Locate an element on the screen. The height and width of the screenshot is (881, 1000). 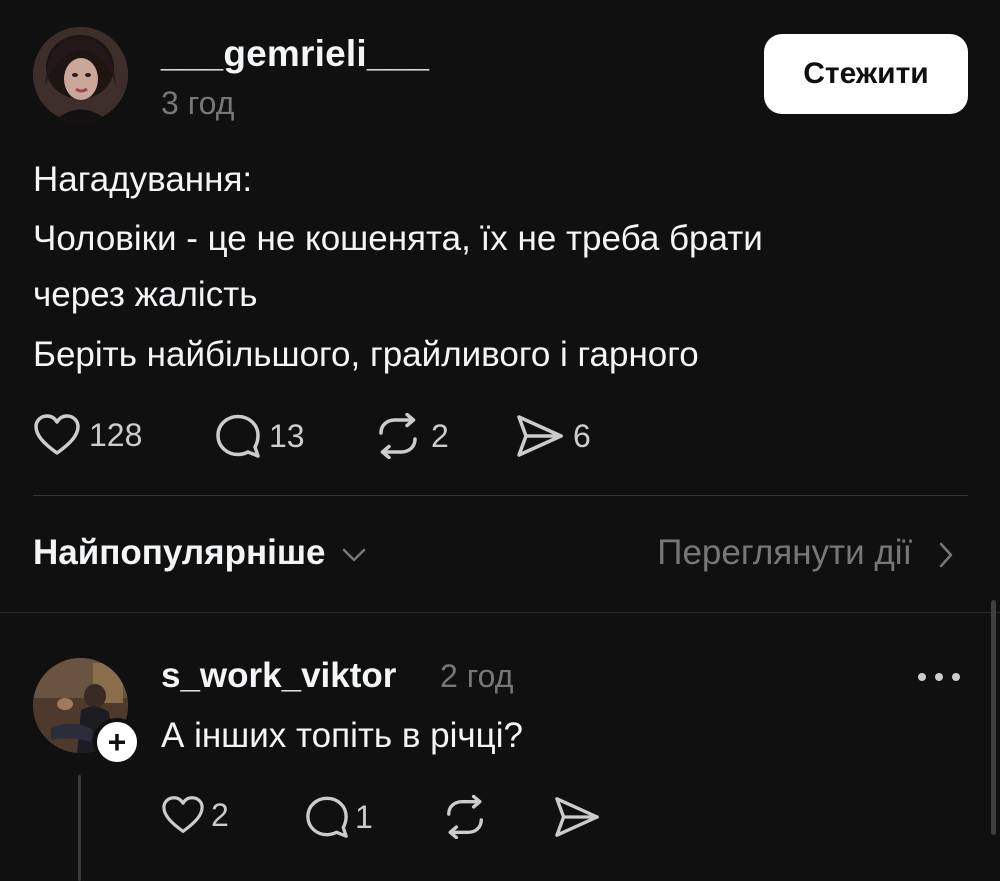
reply-like-button: 2 is located at coordinates (195, 815).